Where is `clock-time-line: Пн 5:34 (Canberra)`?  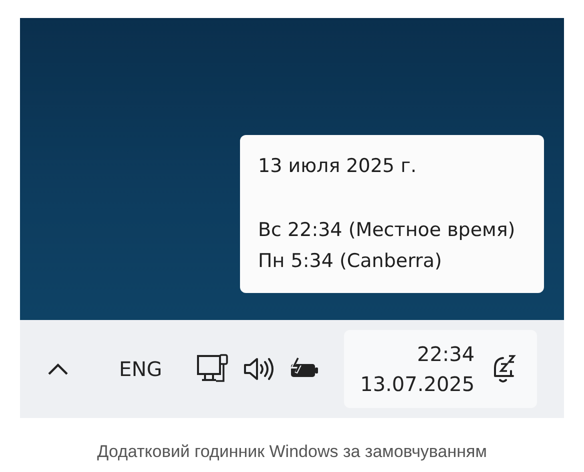
clock-time-line: Пн 5:34 (Canberra) is located at coordinates (350, 261).